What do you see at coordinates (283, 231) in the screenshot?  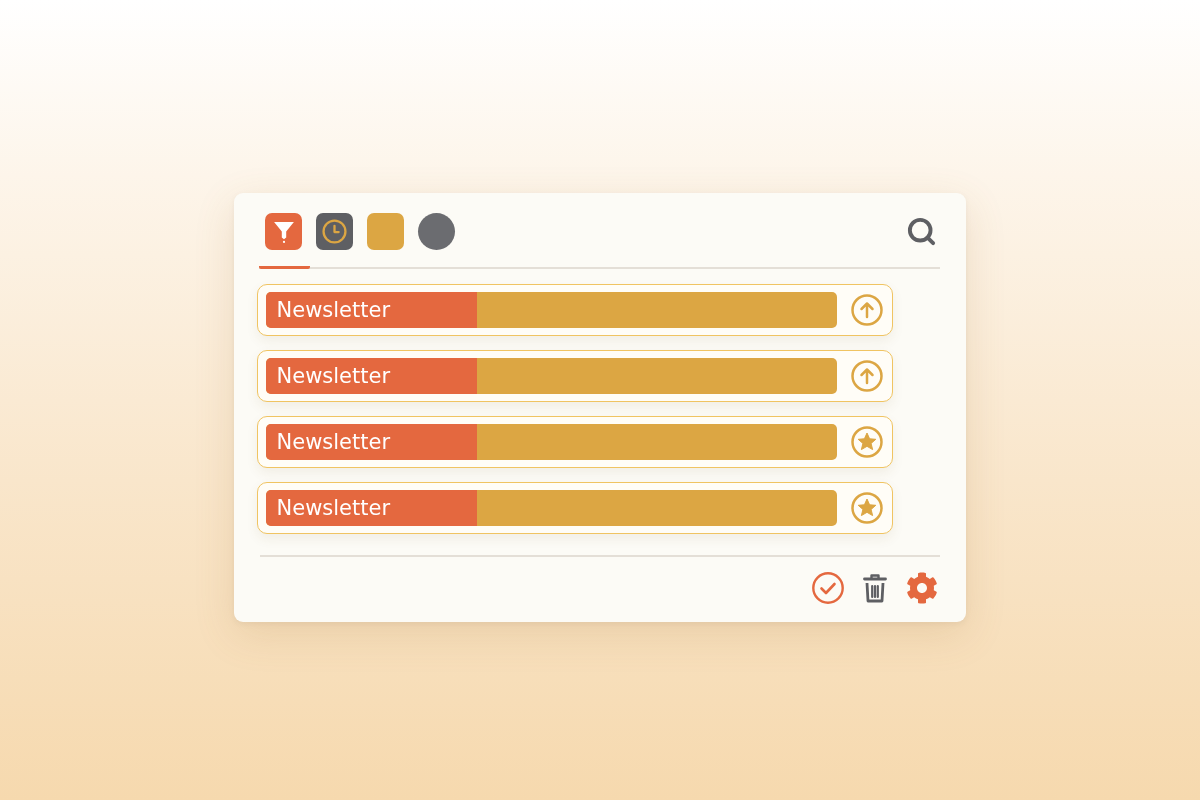 I see `filter-icon` at bounding box center [283, 231].